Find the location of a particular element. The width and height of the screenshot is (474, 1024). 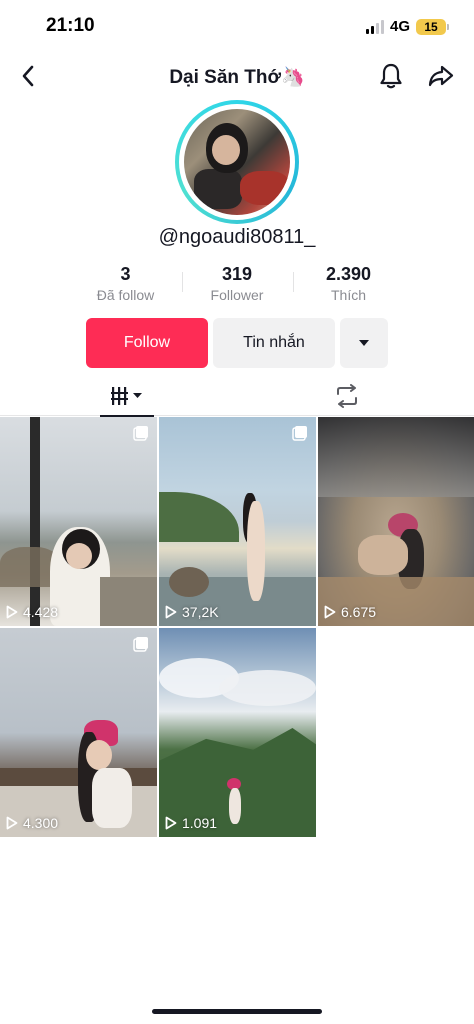

content-tabs is located at coordinates (237, 396).